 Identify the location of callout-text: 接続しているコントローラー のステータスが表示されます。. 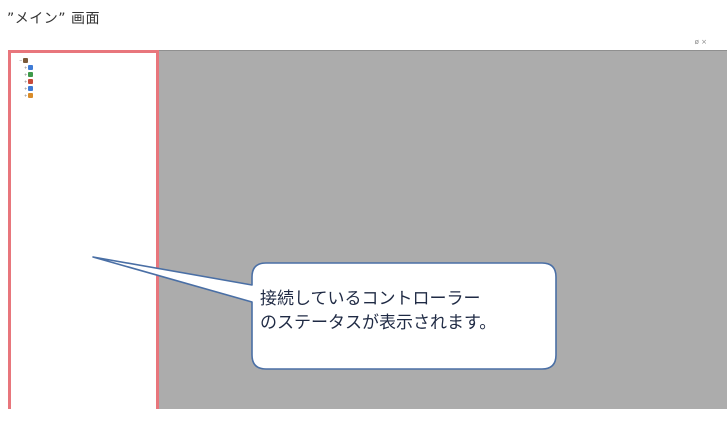
(404, 311).